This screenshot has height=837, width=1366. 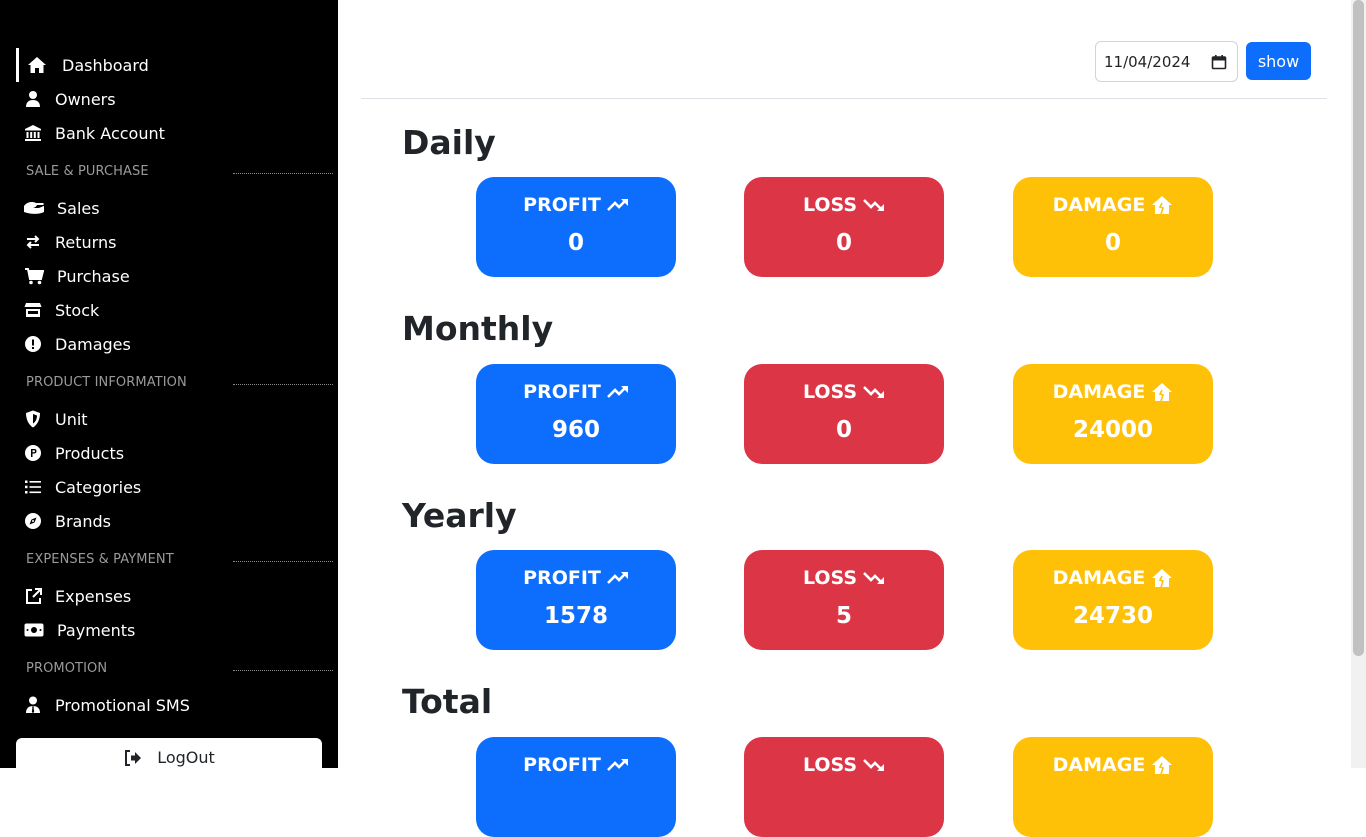 I want to click on sidebar-item-label: Owners, so click(x=85, y=99).